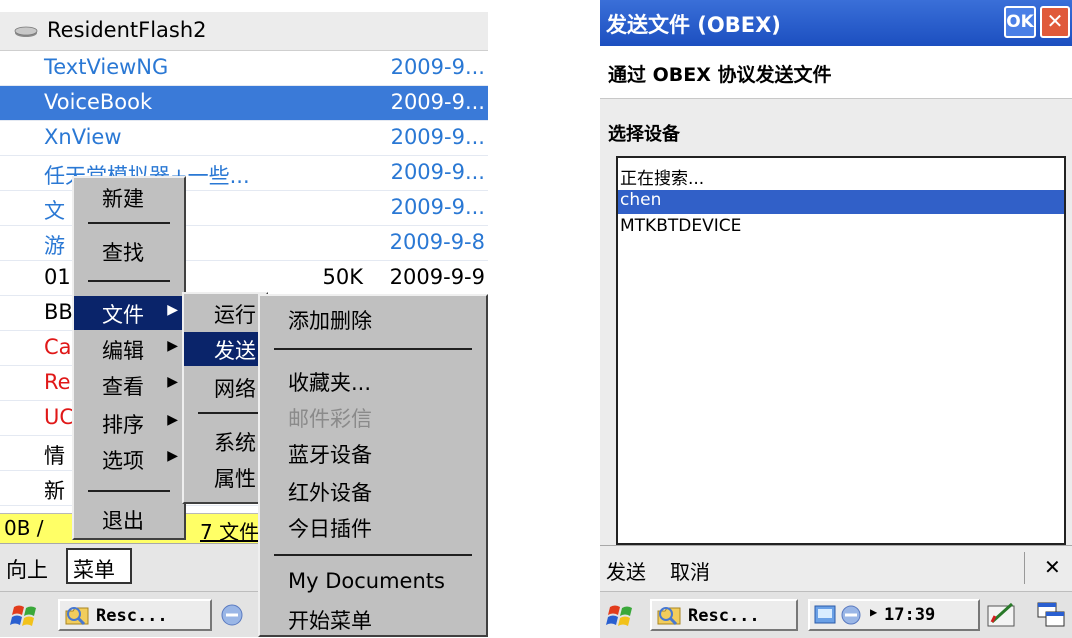  Describe the element at coordinates (127, 30) in the screenshot. I see `folder-title: ResidentFlash2` at that location.